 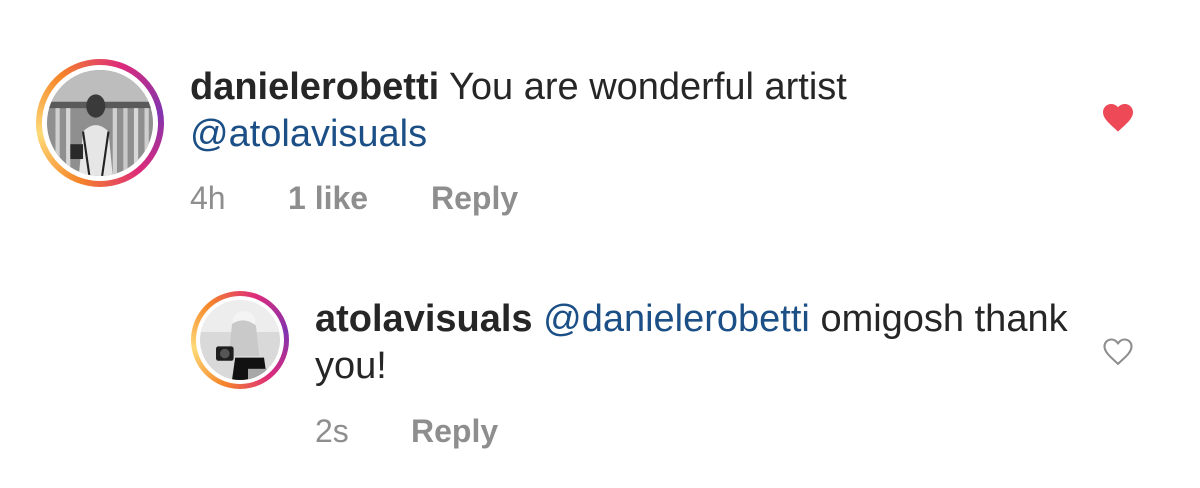 I want to click on avatar-danielerobetti, so click(x=100, y=123).